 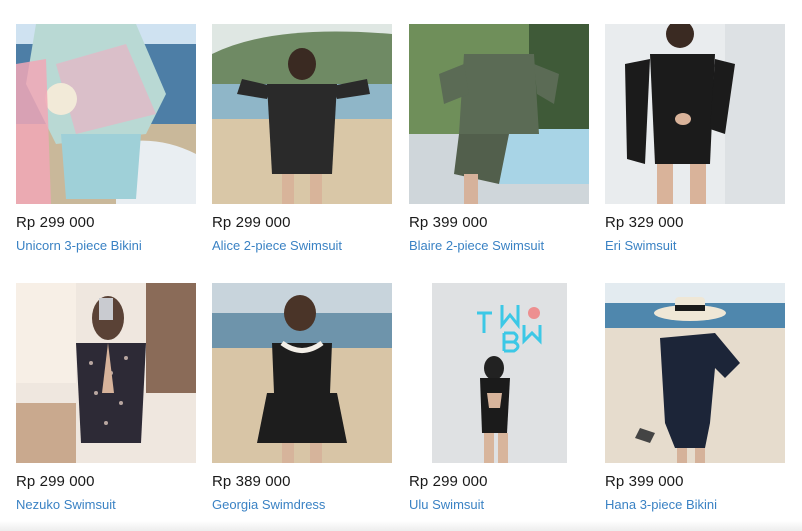 I want to click on product-card: Rp 399 000 Blaire 2-piece Swimsuit, so click(x=499, y=138).